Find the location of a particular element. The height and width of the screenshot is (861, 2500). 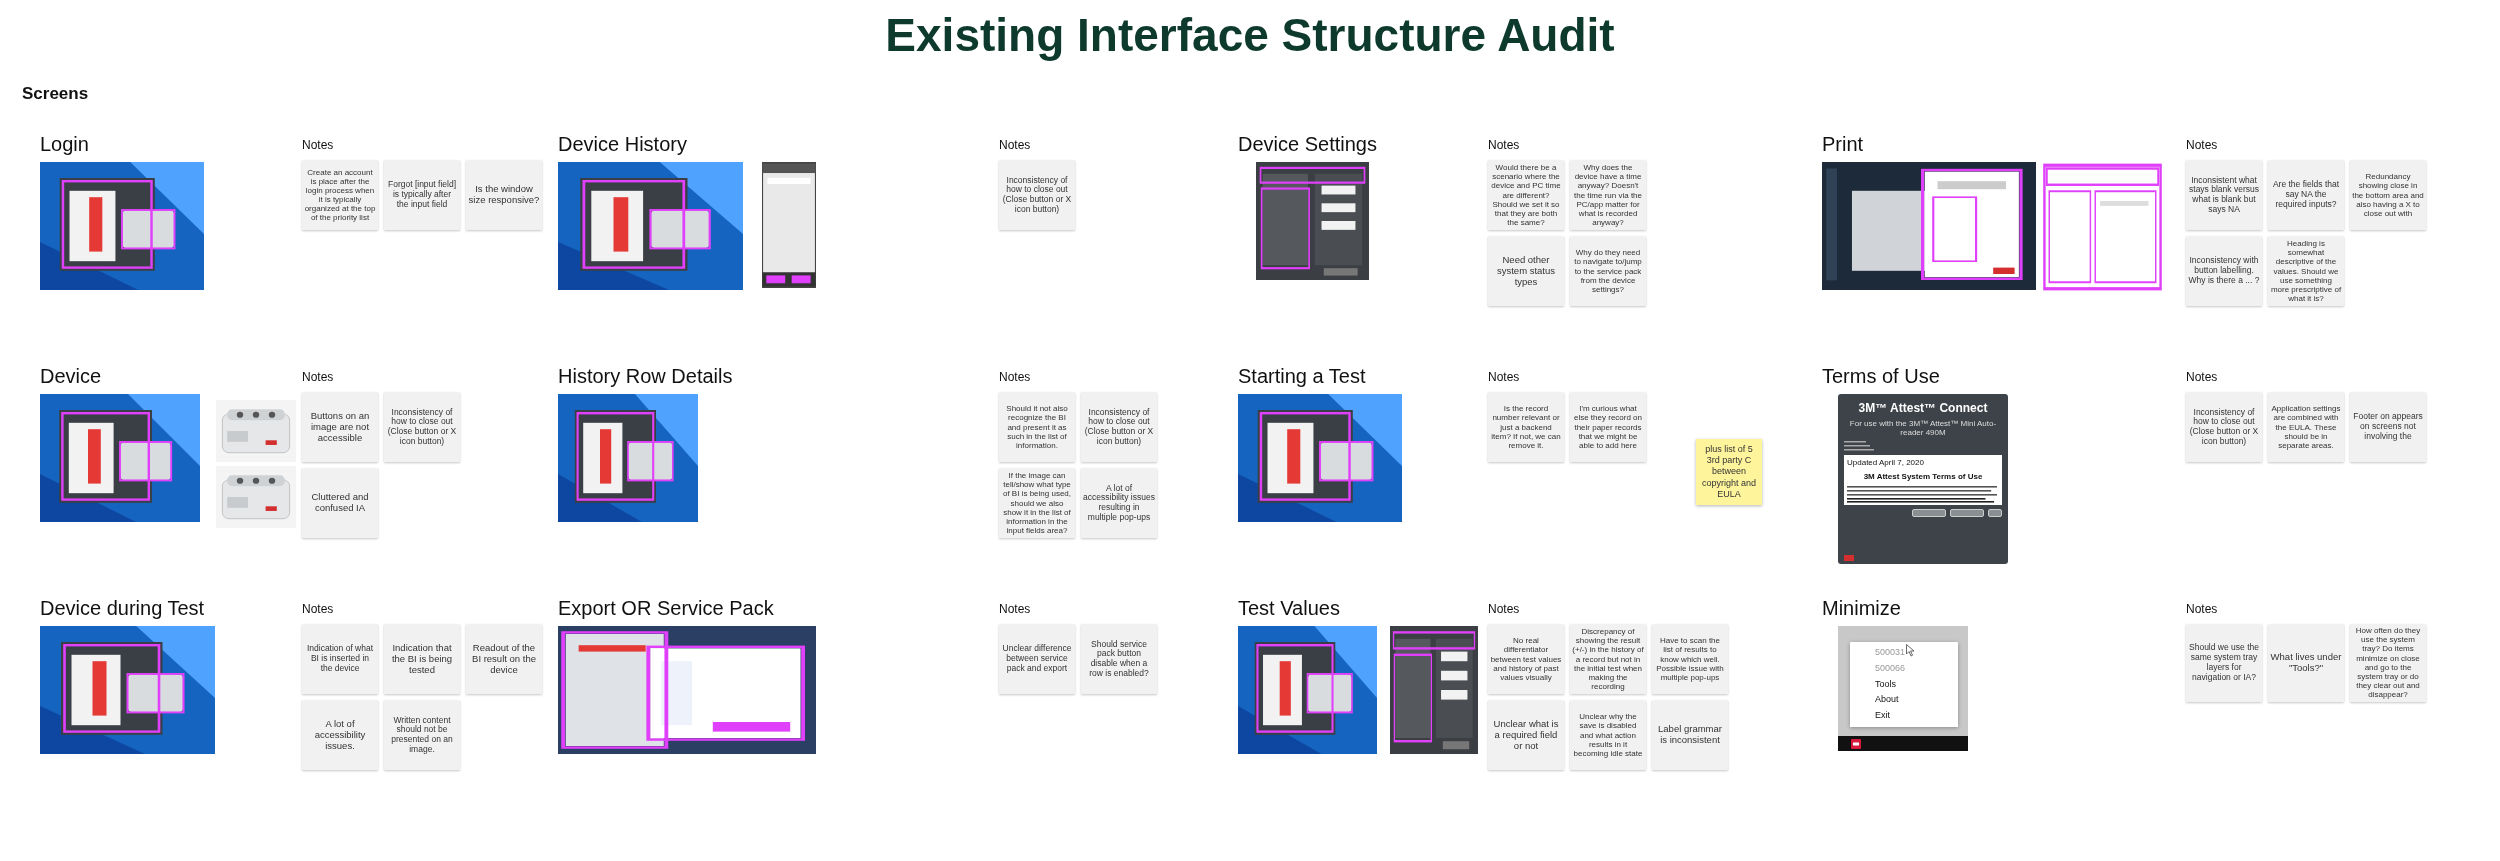

sticky-note: Cluttered and confused IA is located at coordinates (340, 503).